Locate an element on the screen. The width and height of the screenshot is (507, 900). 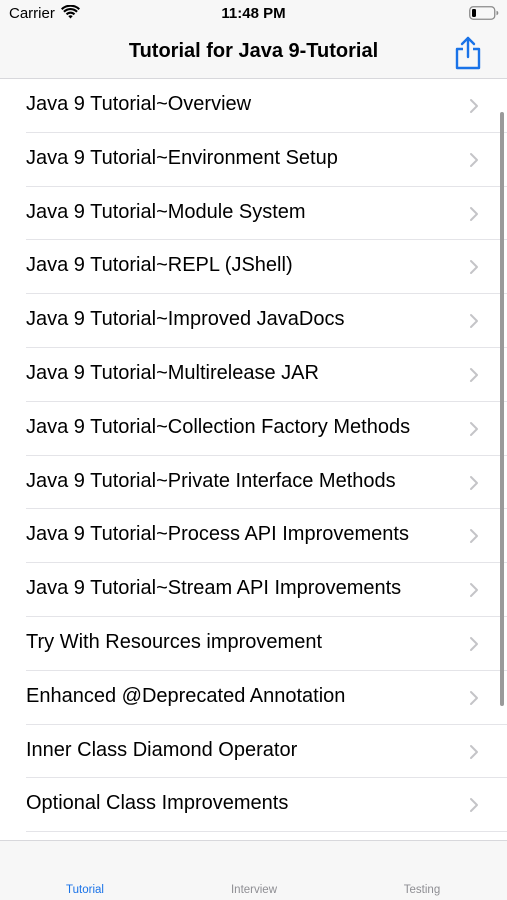
list-item: Java 9 Tutorial~Module System is located at coordinates (253, 214).